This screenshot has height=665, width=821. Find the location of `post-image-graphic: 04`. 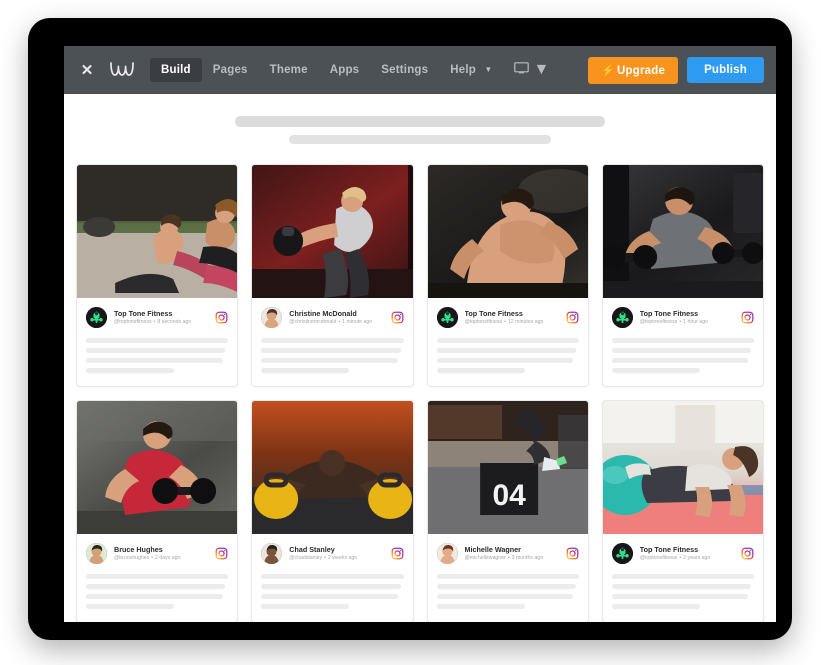

post-image-graphic: 04 is located at coordinates (507, 467).